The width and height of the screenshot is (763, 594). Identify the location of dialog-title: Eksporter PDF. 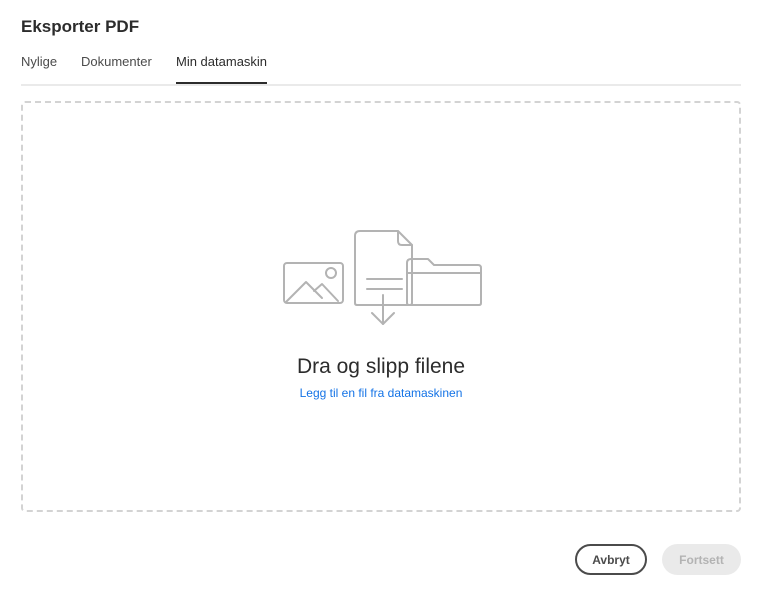
(80, 26).